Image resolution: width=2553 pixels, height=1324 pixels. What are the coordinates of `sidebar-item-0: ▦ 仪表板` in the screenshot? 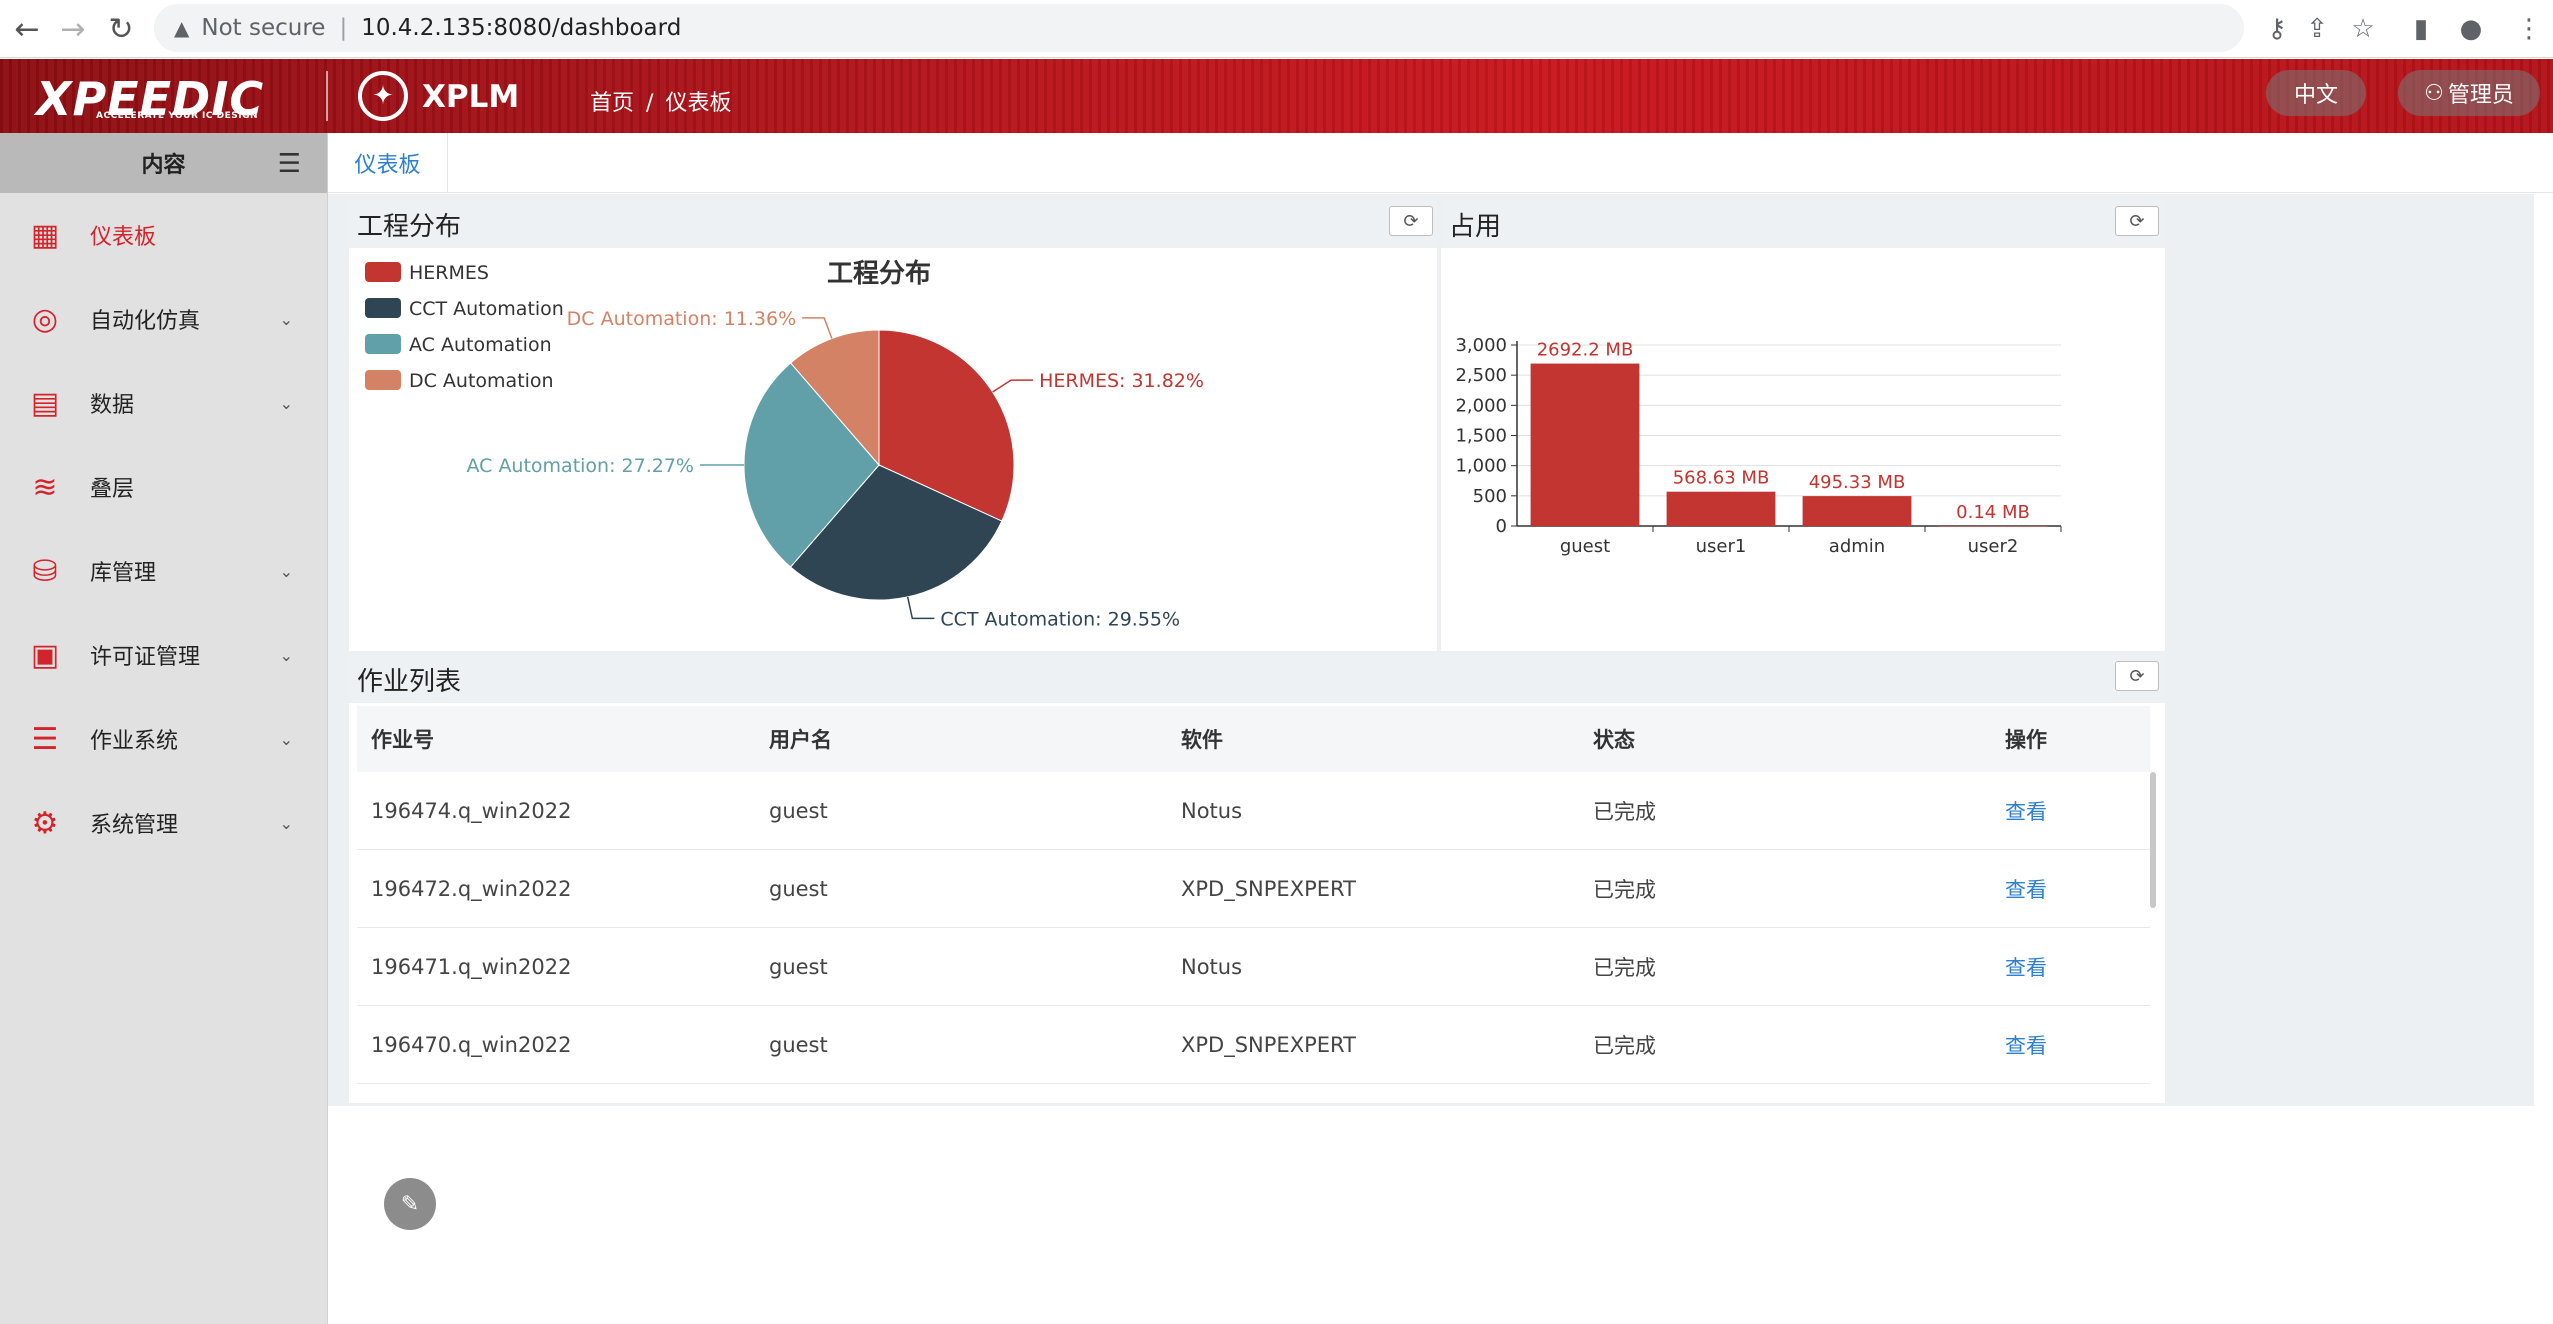 It's located at (163, 235).